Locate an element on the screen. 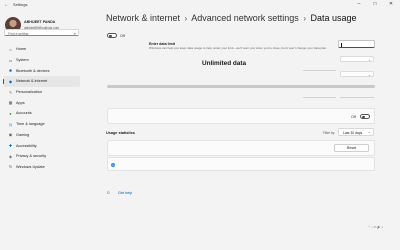 This screenshot has width=400, height=250. gamepad-icon: ◉ is located at coordinates (10, 135).